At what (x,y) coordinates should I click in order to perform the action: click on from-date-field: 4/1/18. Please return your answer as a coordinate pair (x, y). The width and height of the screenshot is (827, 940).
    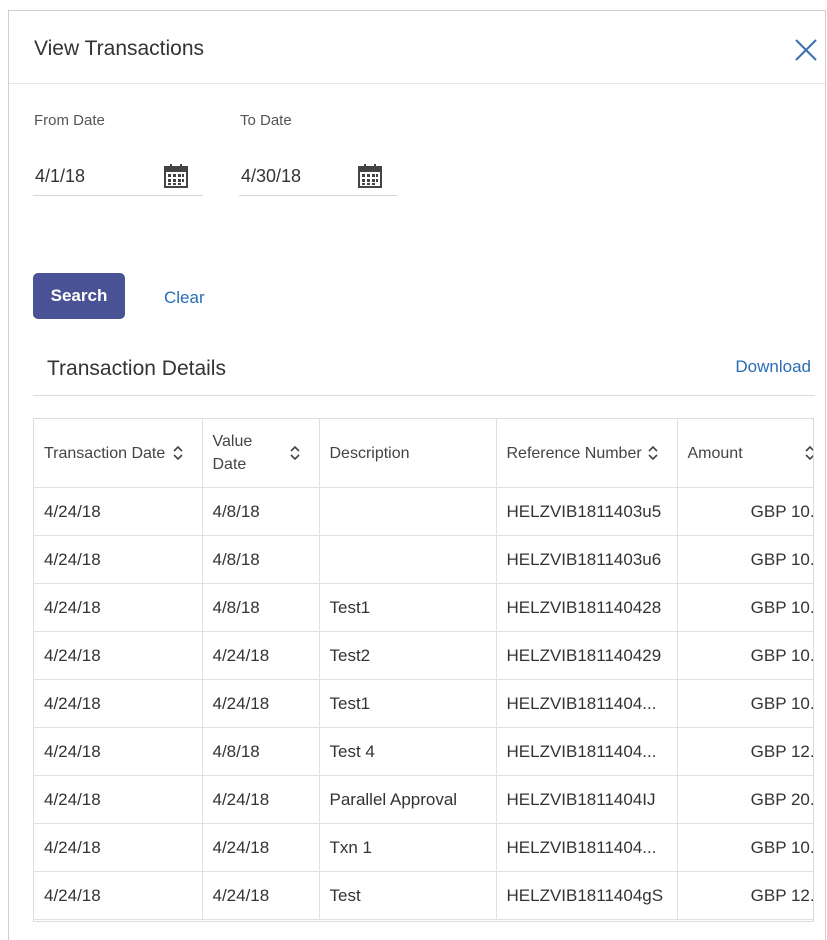
    Looking at the image, I should click on (118, 176).